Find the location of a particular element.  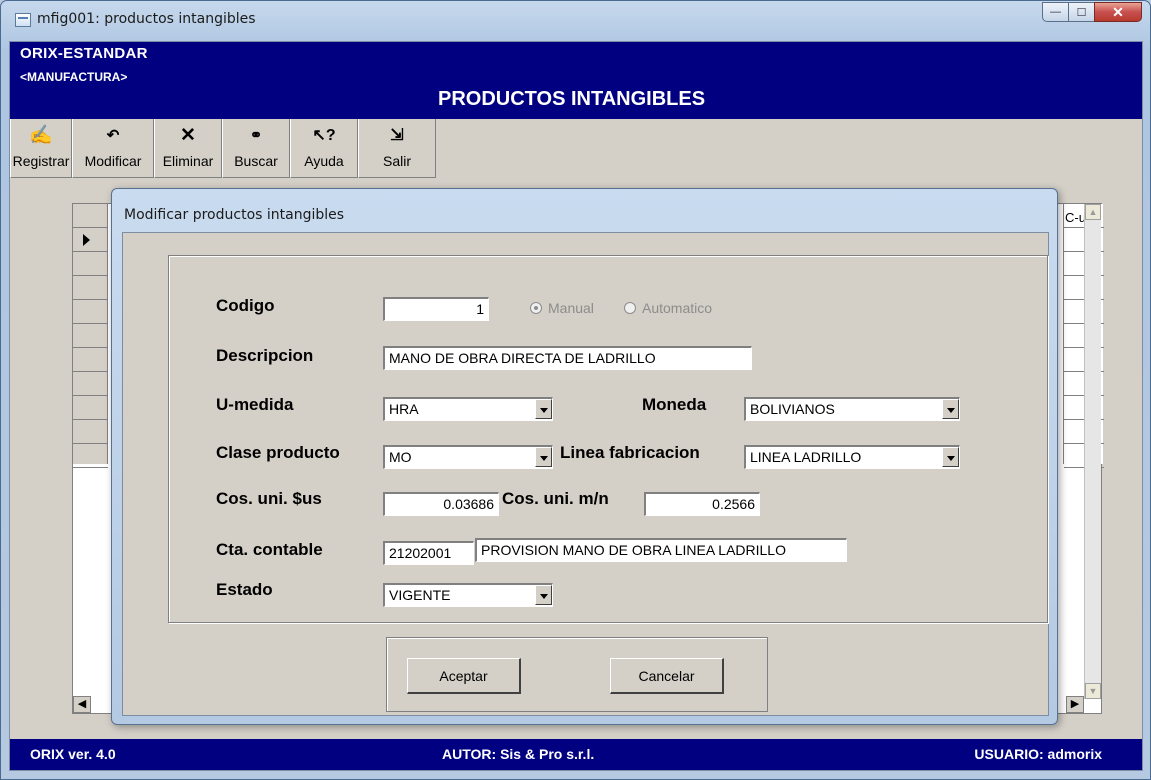

author-text: AUTOR: Sis & Pro s.r.l. is located at coordinates (518, 754).